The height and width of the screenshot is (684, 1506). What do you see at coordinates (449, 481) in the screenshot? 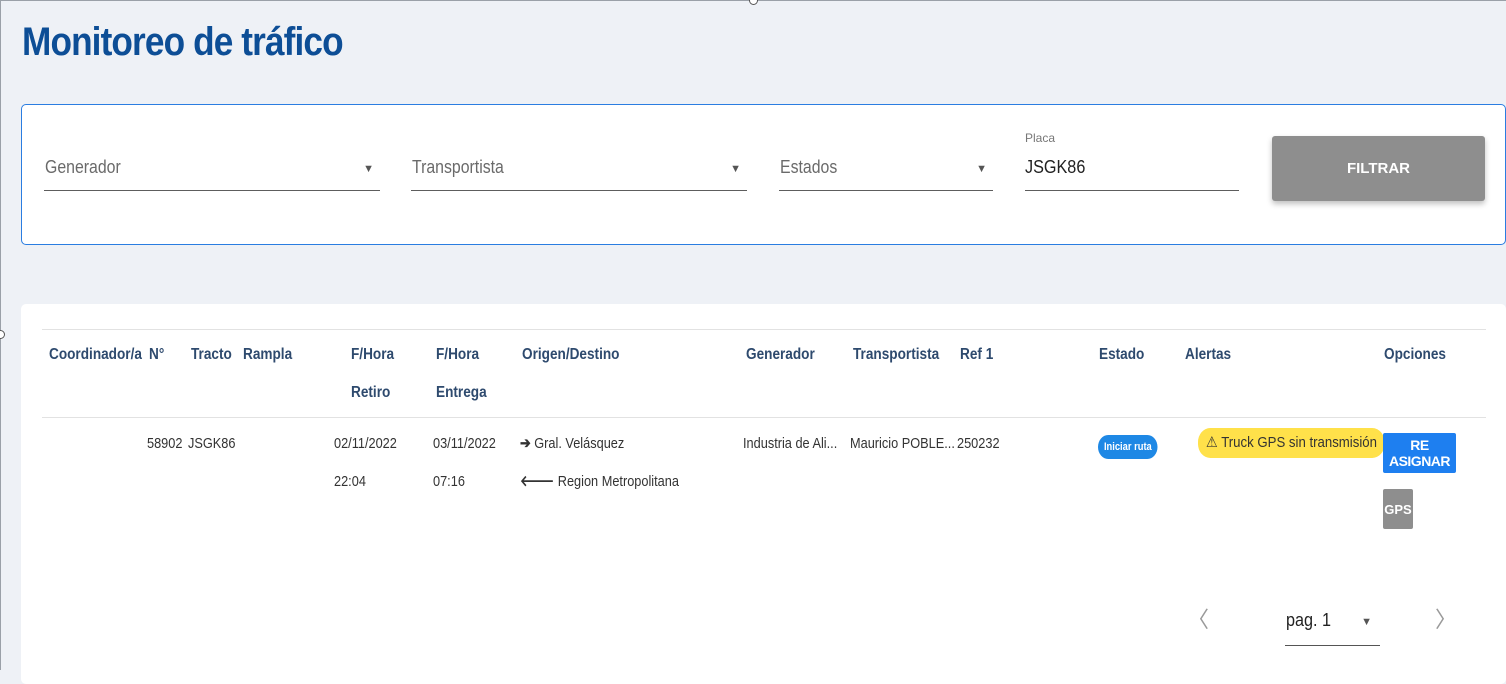
I see `cell-entrega-hora: 07:16` at bounding box center [449, 481].